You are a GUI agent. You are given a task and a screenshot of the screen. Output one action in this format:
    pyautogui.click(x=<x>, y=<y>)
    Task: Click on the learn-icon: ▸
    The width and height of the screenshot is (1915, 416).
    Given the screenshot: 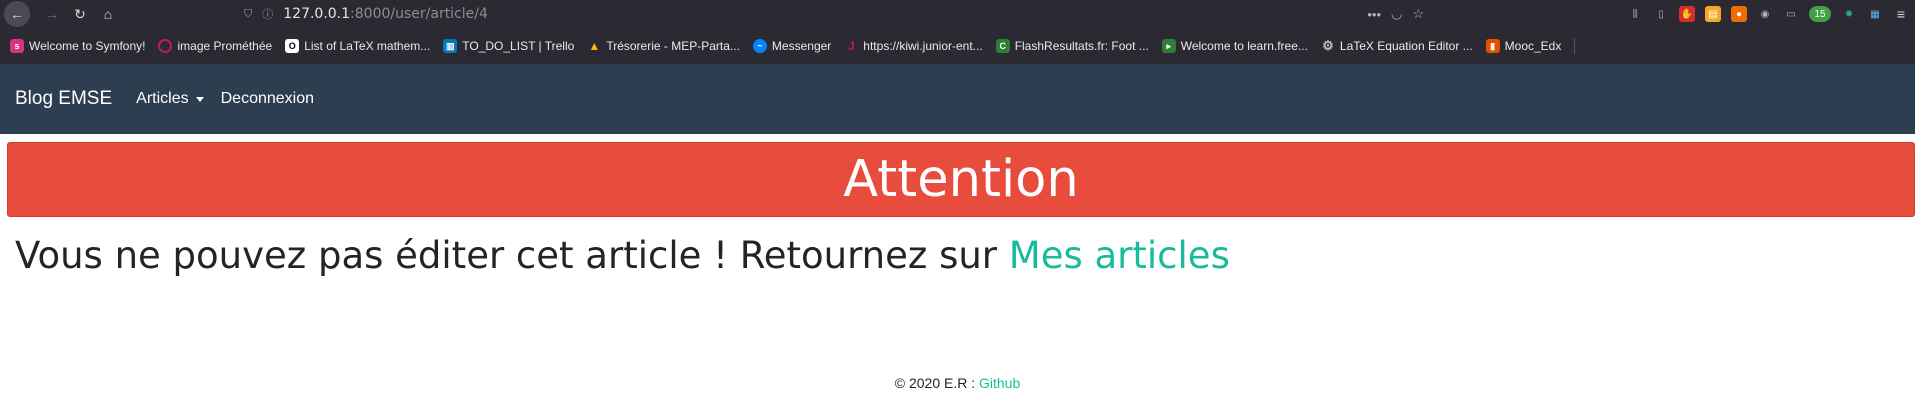 What is the action you would take?
    pyautogui.click(x=1168, y=46)
    